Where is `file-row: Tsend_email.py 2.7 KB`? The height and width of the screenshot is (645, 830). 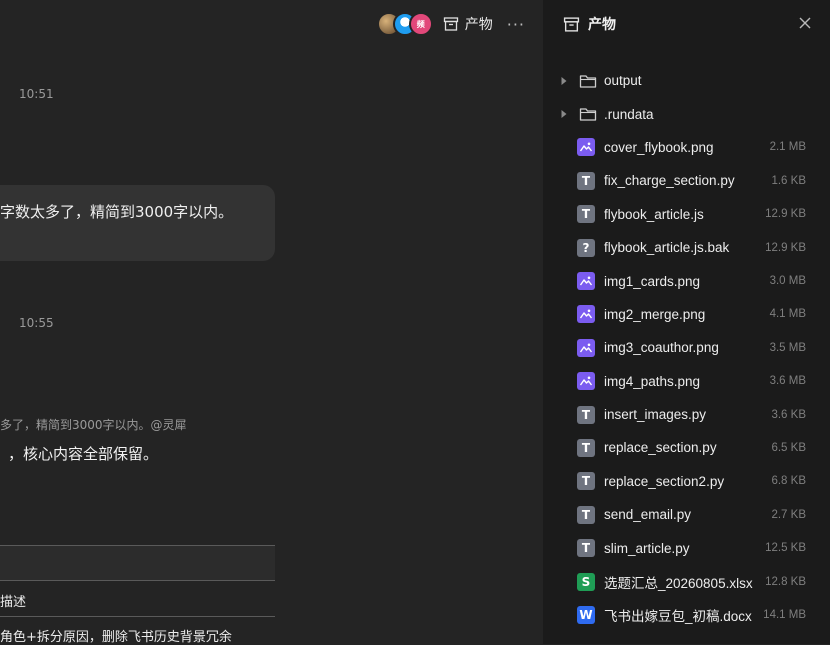 file-row: Tsend_email.py 2.7 KB is located at coordinates (686, 514).